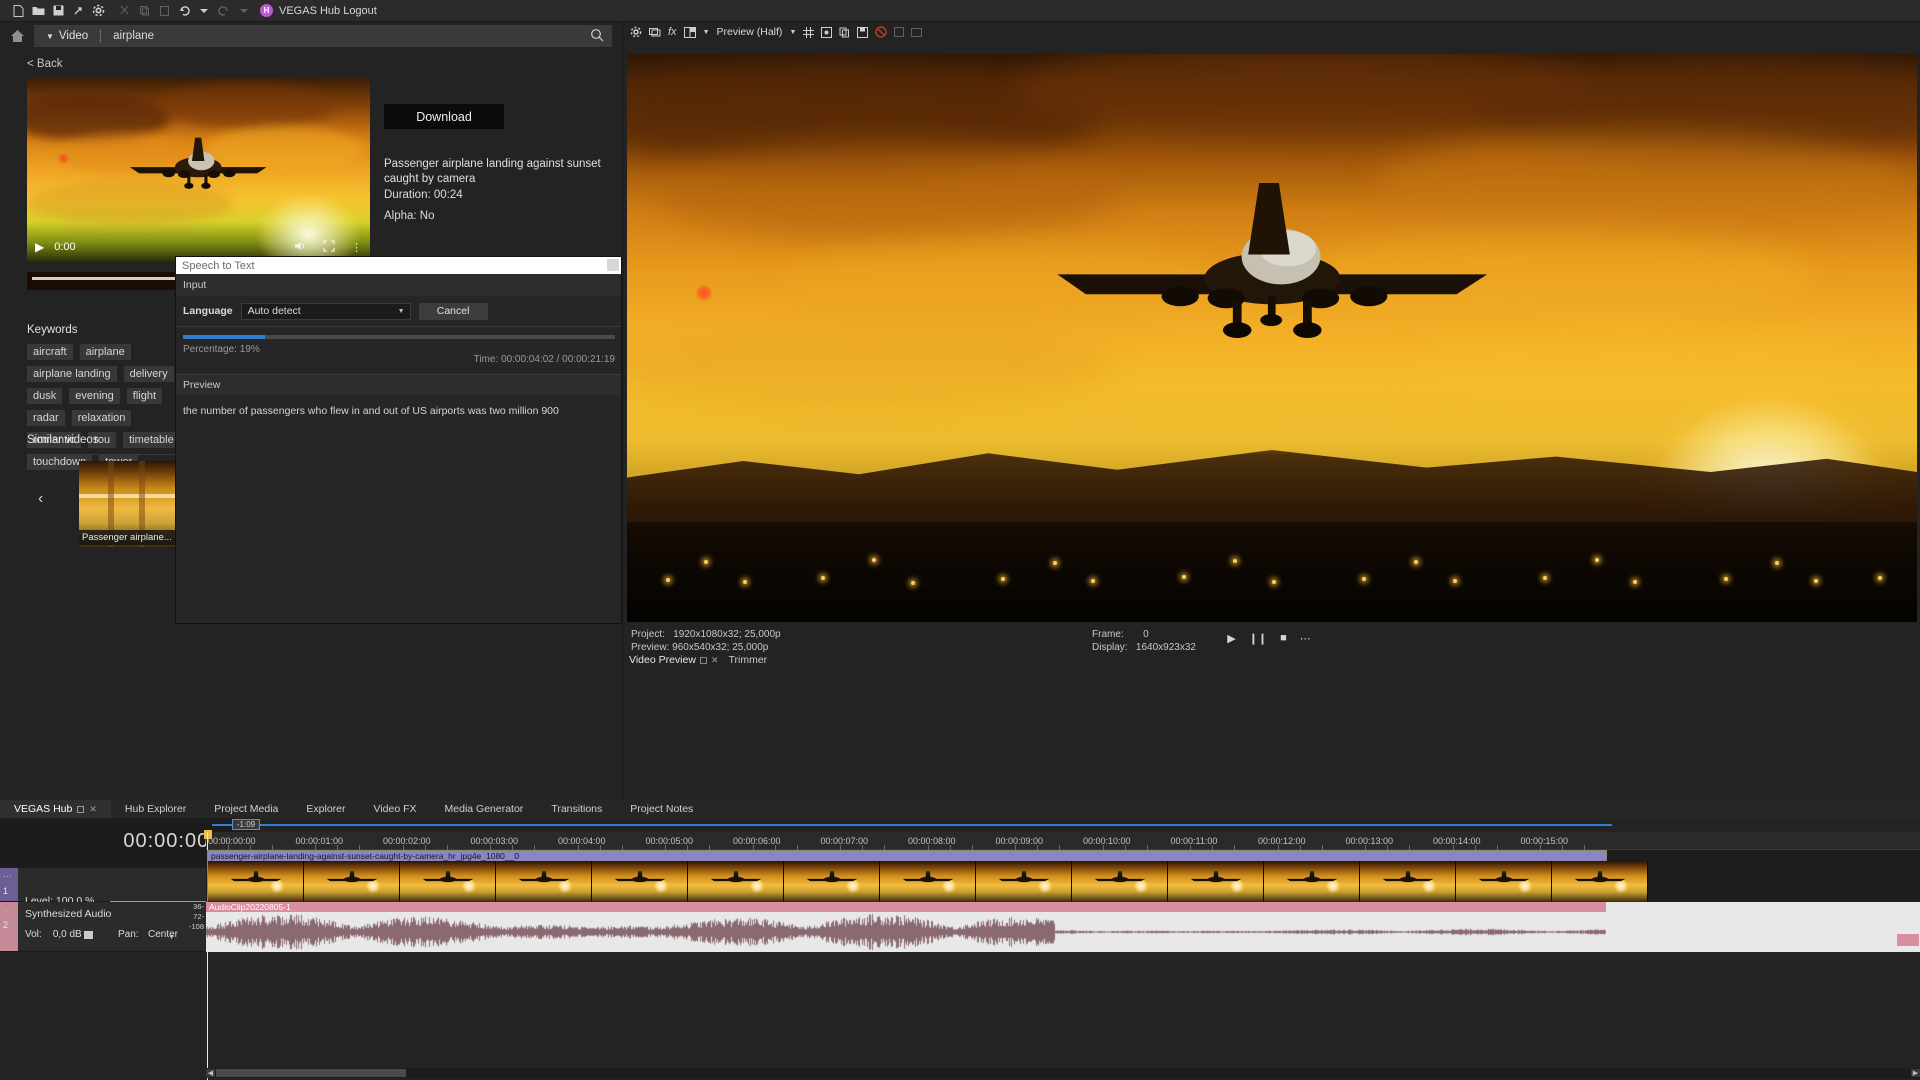  What do you see at coordinates (88, 935) in the screenshot?
I see `volume-knob` at bounding box center [88, 935].